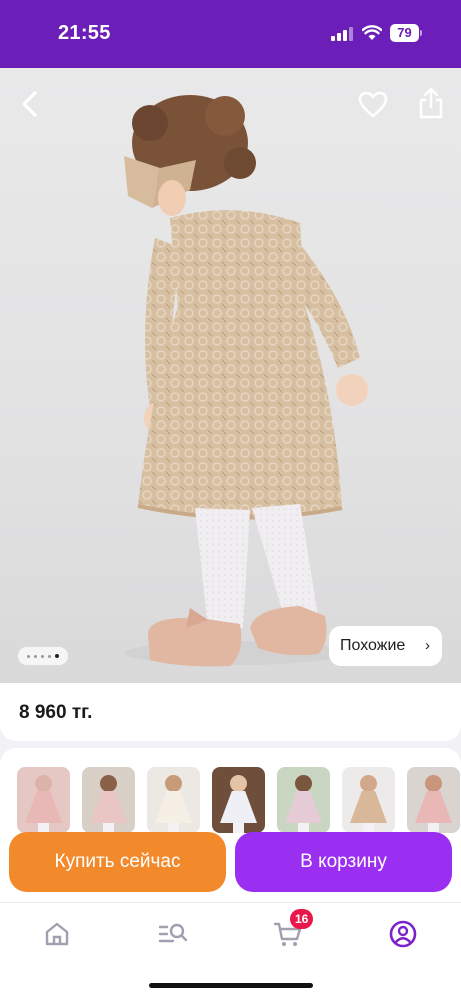 The width and height of the screenshot is (461, 999). Describe the element at coordinates (117, 862) in the screenshot. I see `buy-now-button: Купить сейчас` at that location.